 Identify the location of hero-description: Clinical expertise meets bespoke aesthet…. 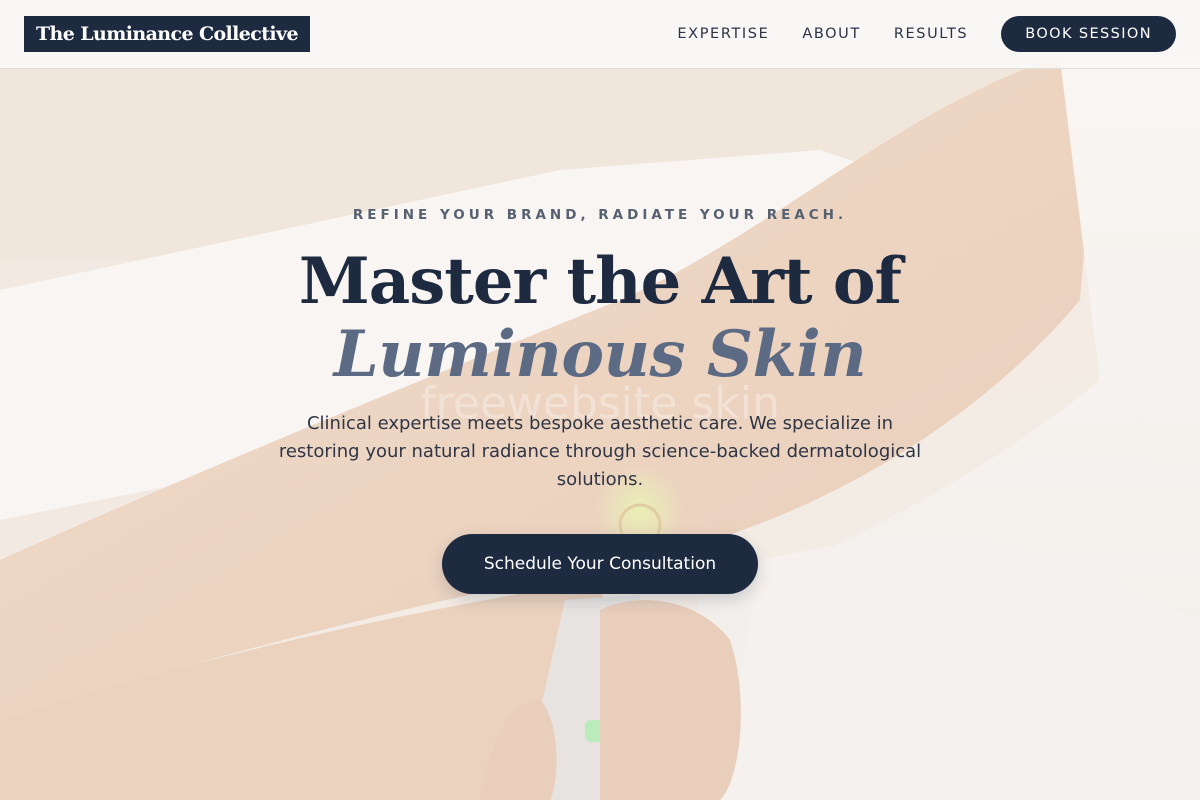
(600, 451).